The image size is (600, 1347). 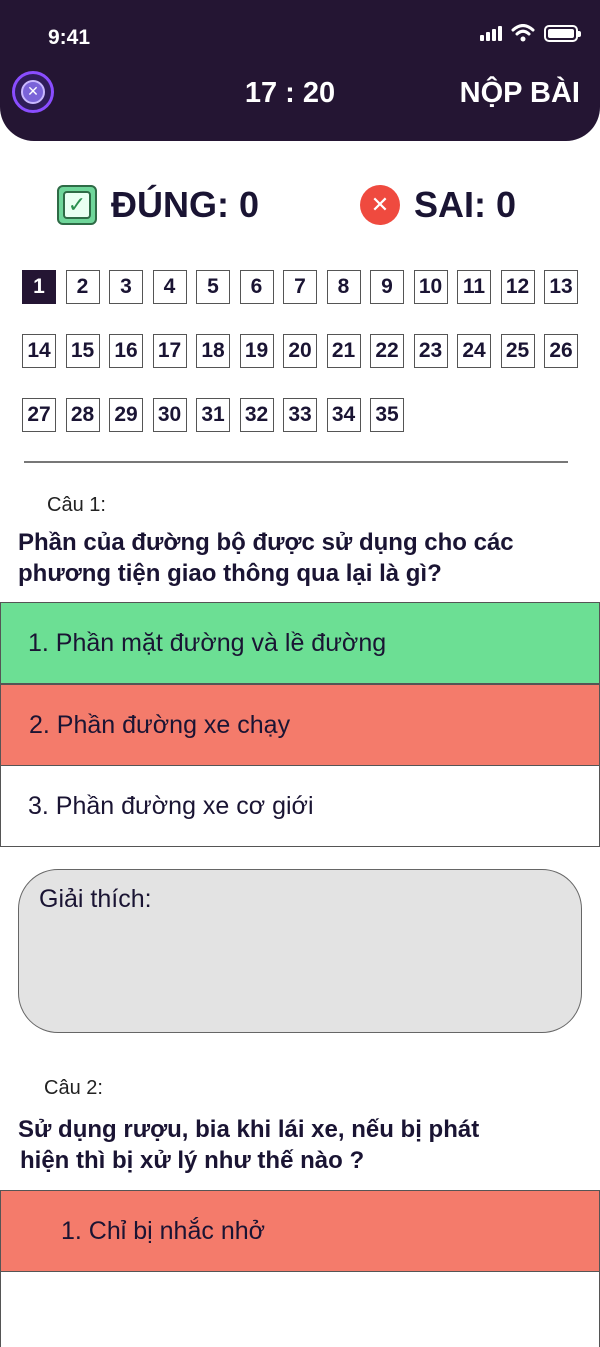 I want to click on question-number-10: 10, so click(x=430, y=287).